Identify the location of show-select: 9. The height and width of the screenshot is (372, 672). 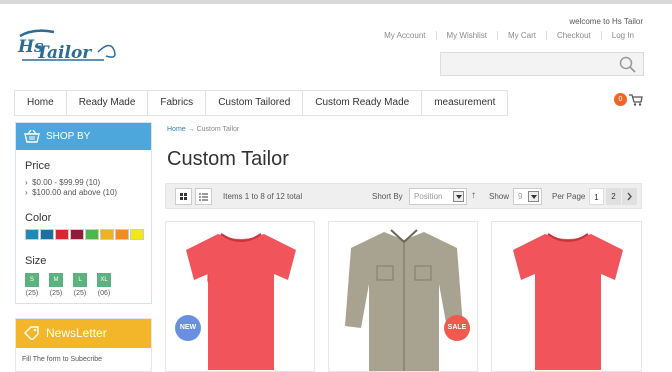
(527, 196).